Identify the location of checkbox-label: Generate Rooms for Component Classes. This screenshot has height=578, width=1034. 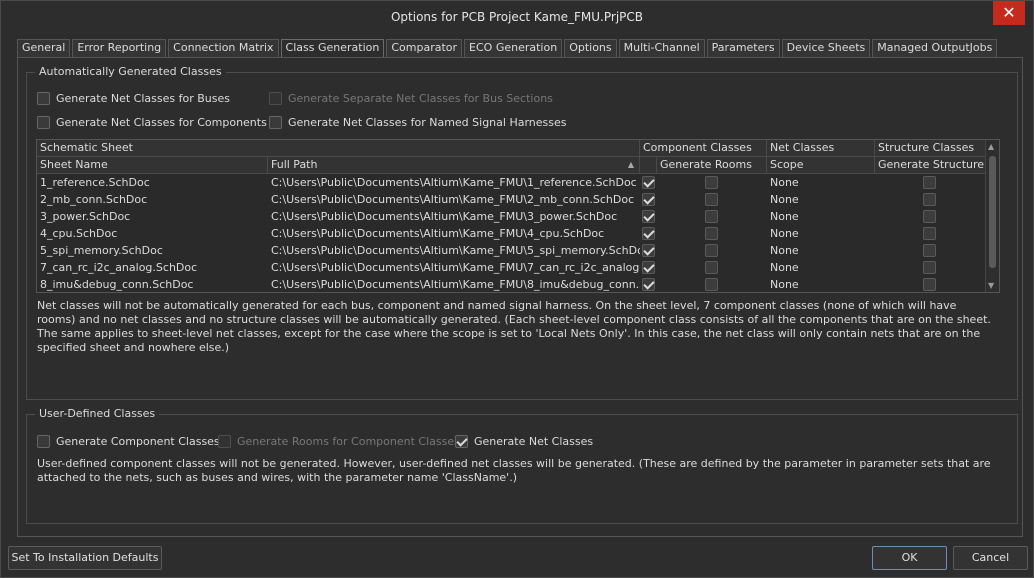
(348, 441).